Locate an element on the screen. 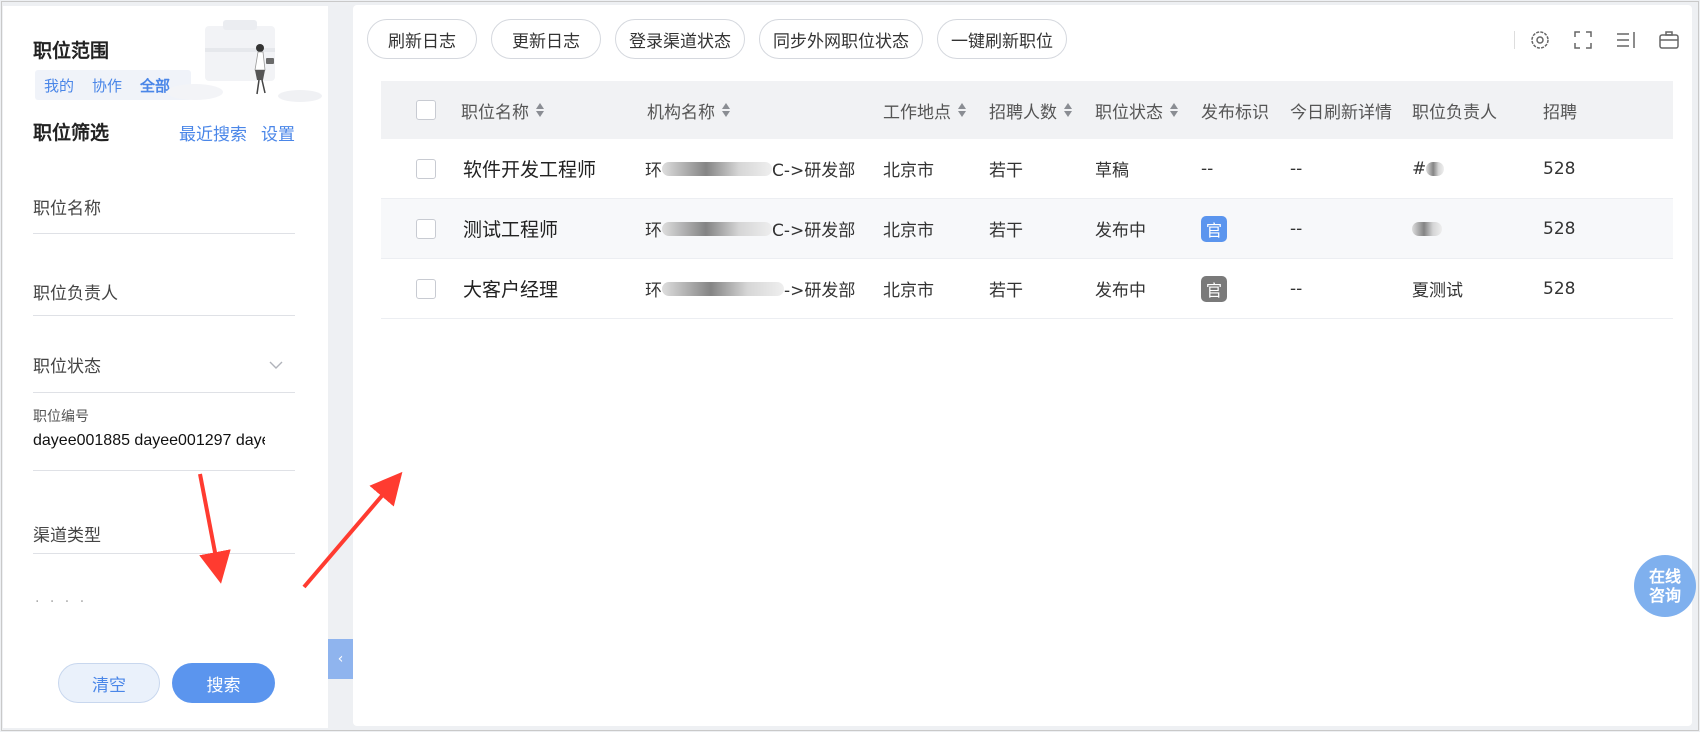  refresh-log-button: 刷新日志 is located at coordinates (422, 39).